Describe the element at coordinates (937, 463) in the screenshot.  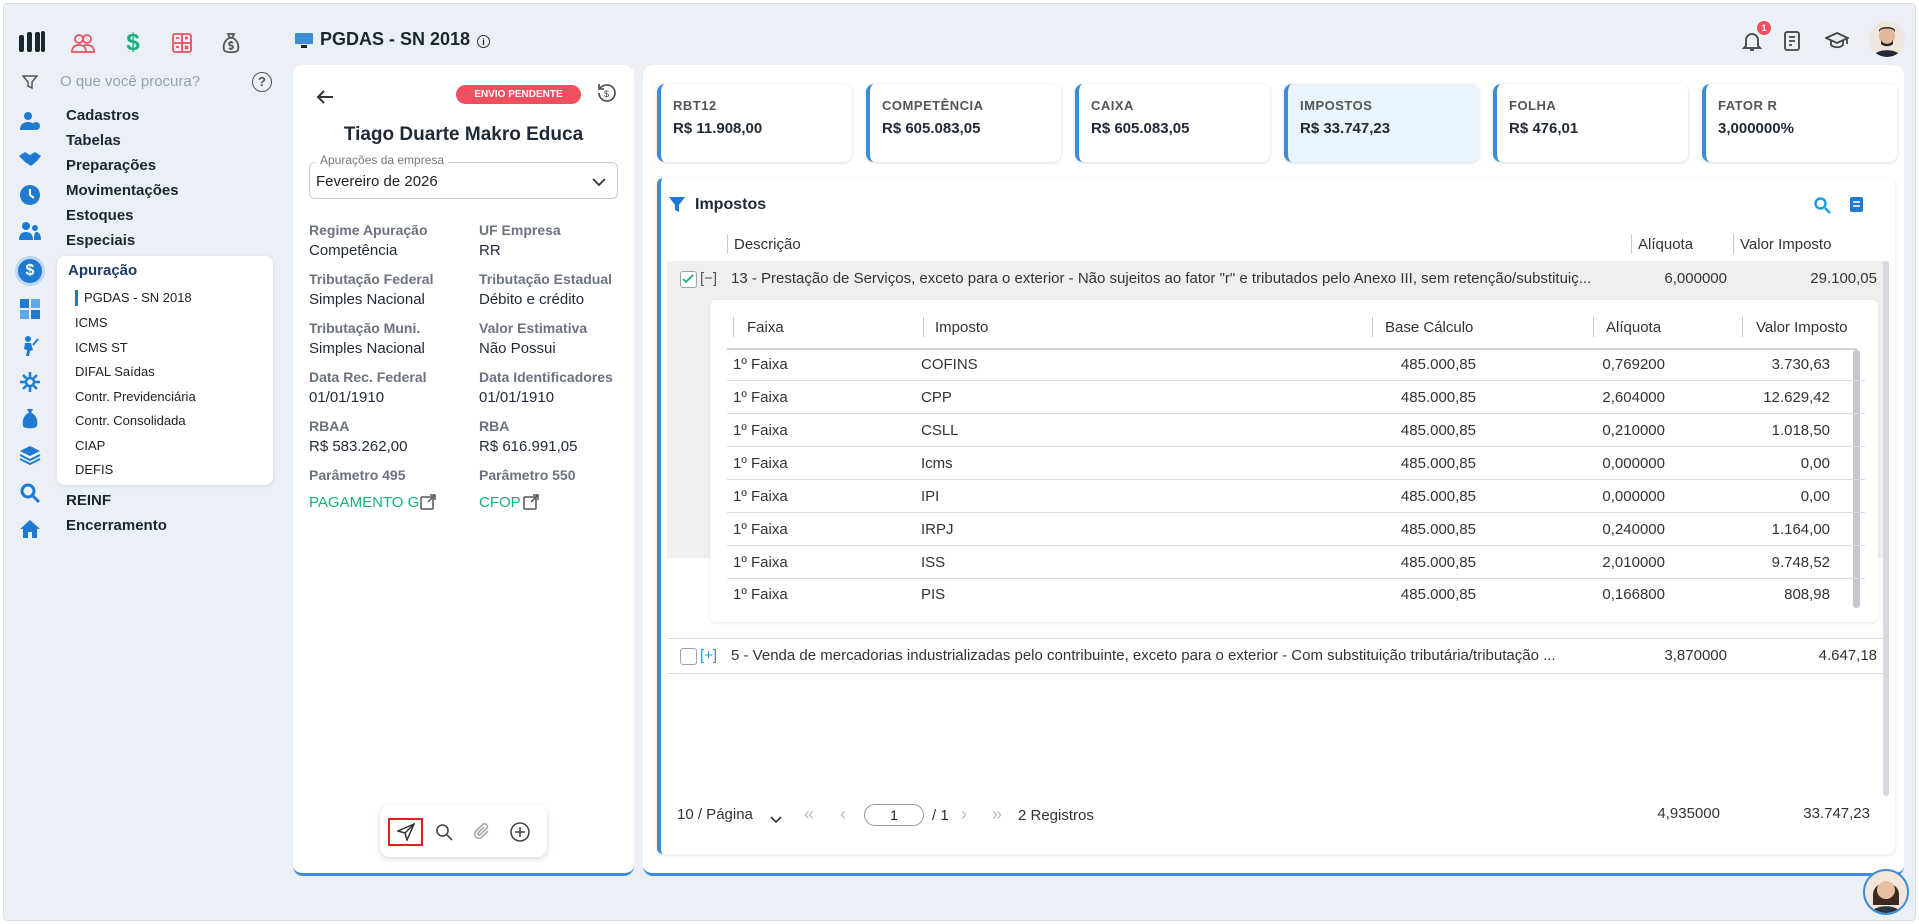
I see `sub-imposto: Icms` at that location.